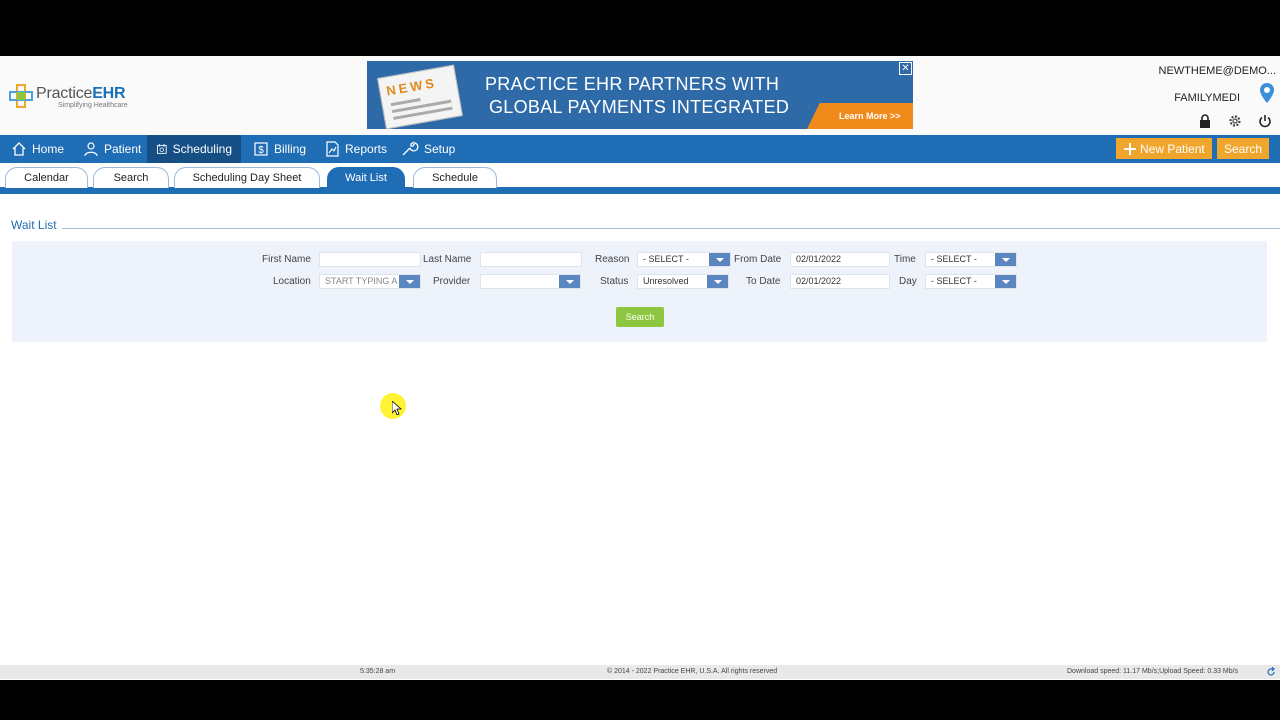 The width and height of the screenshot is (1280, 720). What do you see at coordinates (954, 259) in the screenshot?
I see `time-value: - SELECT -` at bounding box center [954, 259].